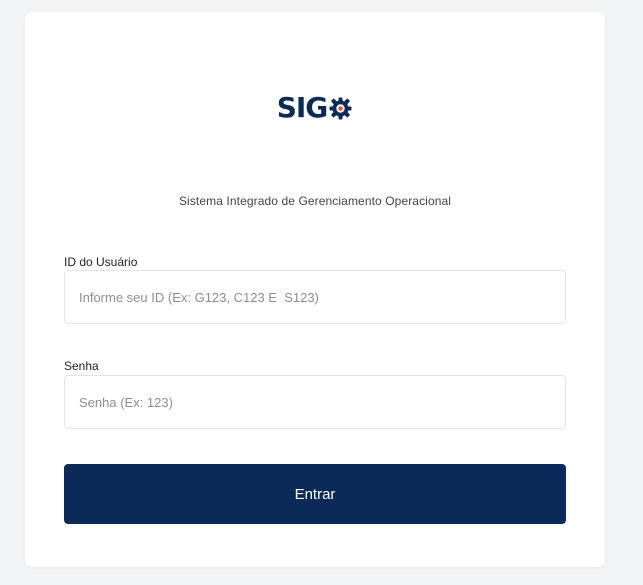  Describe the element at coordinates (81, 366) in the screenshot. I see `password-label: Senha` at that location.